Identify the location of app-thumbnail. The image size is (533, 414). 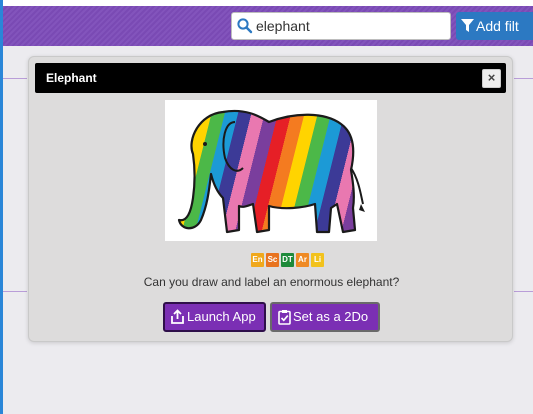
(271, 170).